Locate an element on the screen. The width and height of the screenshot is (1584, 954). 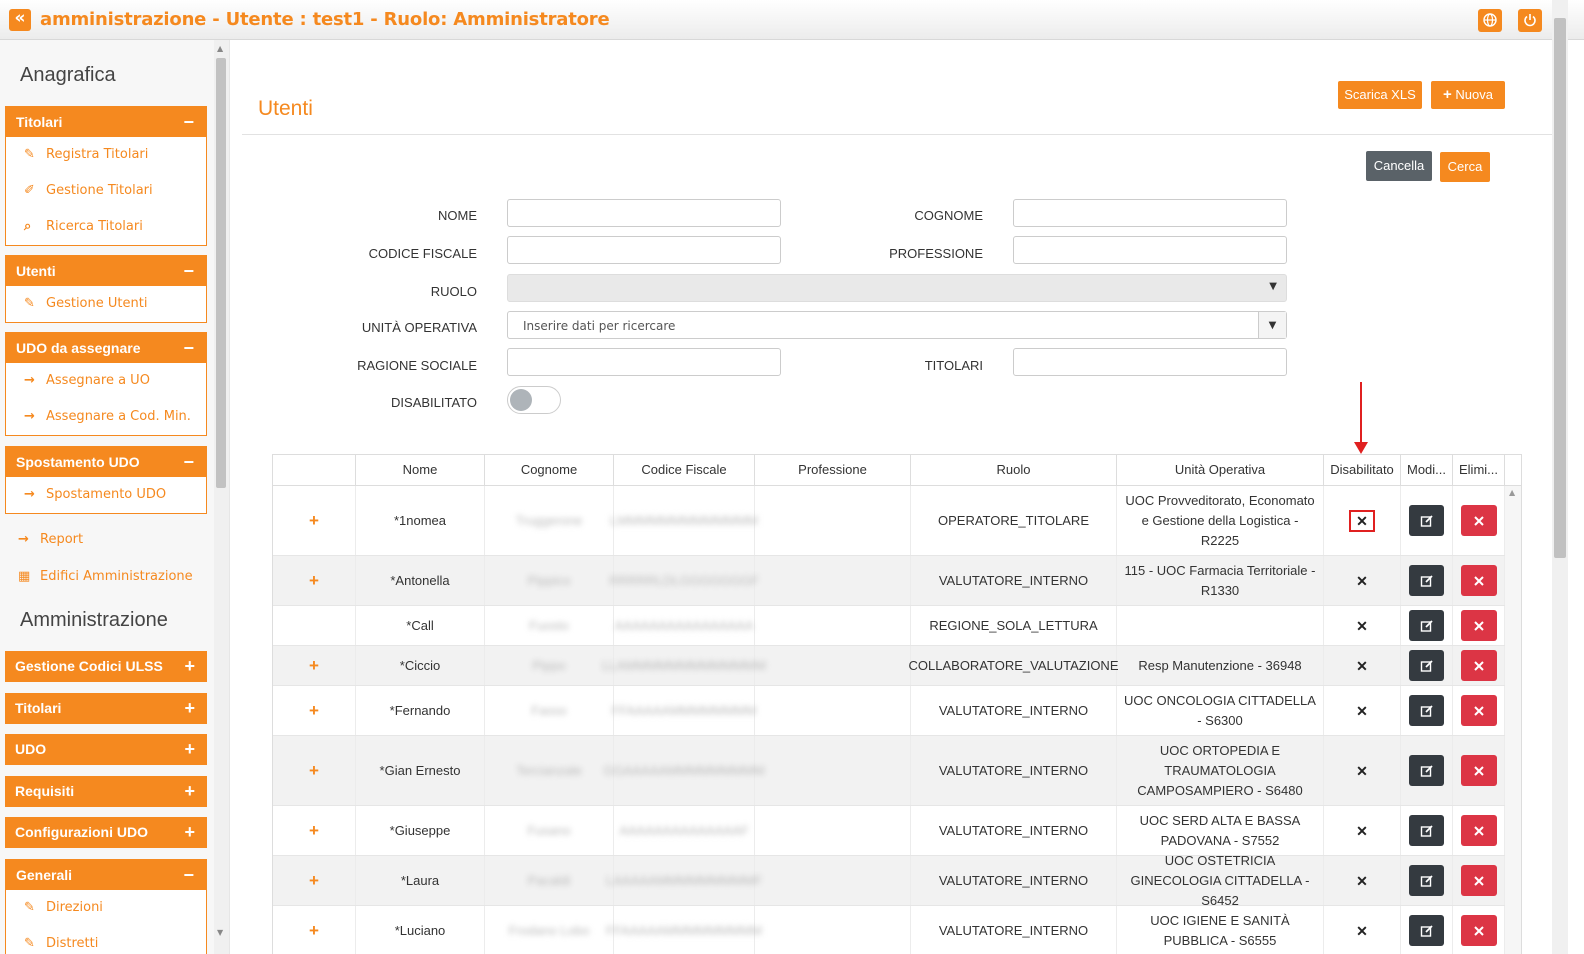
panel-configurazioni-udo: Configurazioni UDO + is located at coordinates (106, 832).